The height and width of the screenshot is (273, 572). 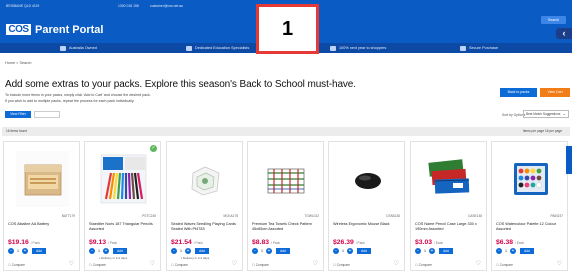 I want to click on product-name: Wireless Ergonomic Mouse Black, so click(x=368, y=224).